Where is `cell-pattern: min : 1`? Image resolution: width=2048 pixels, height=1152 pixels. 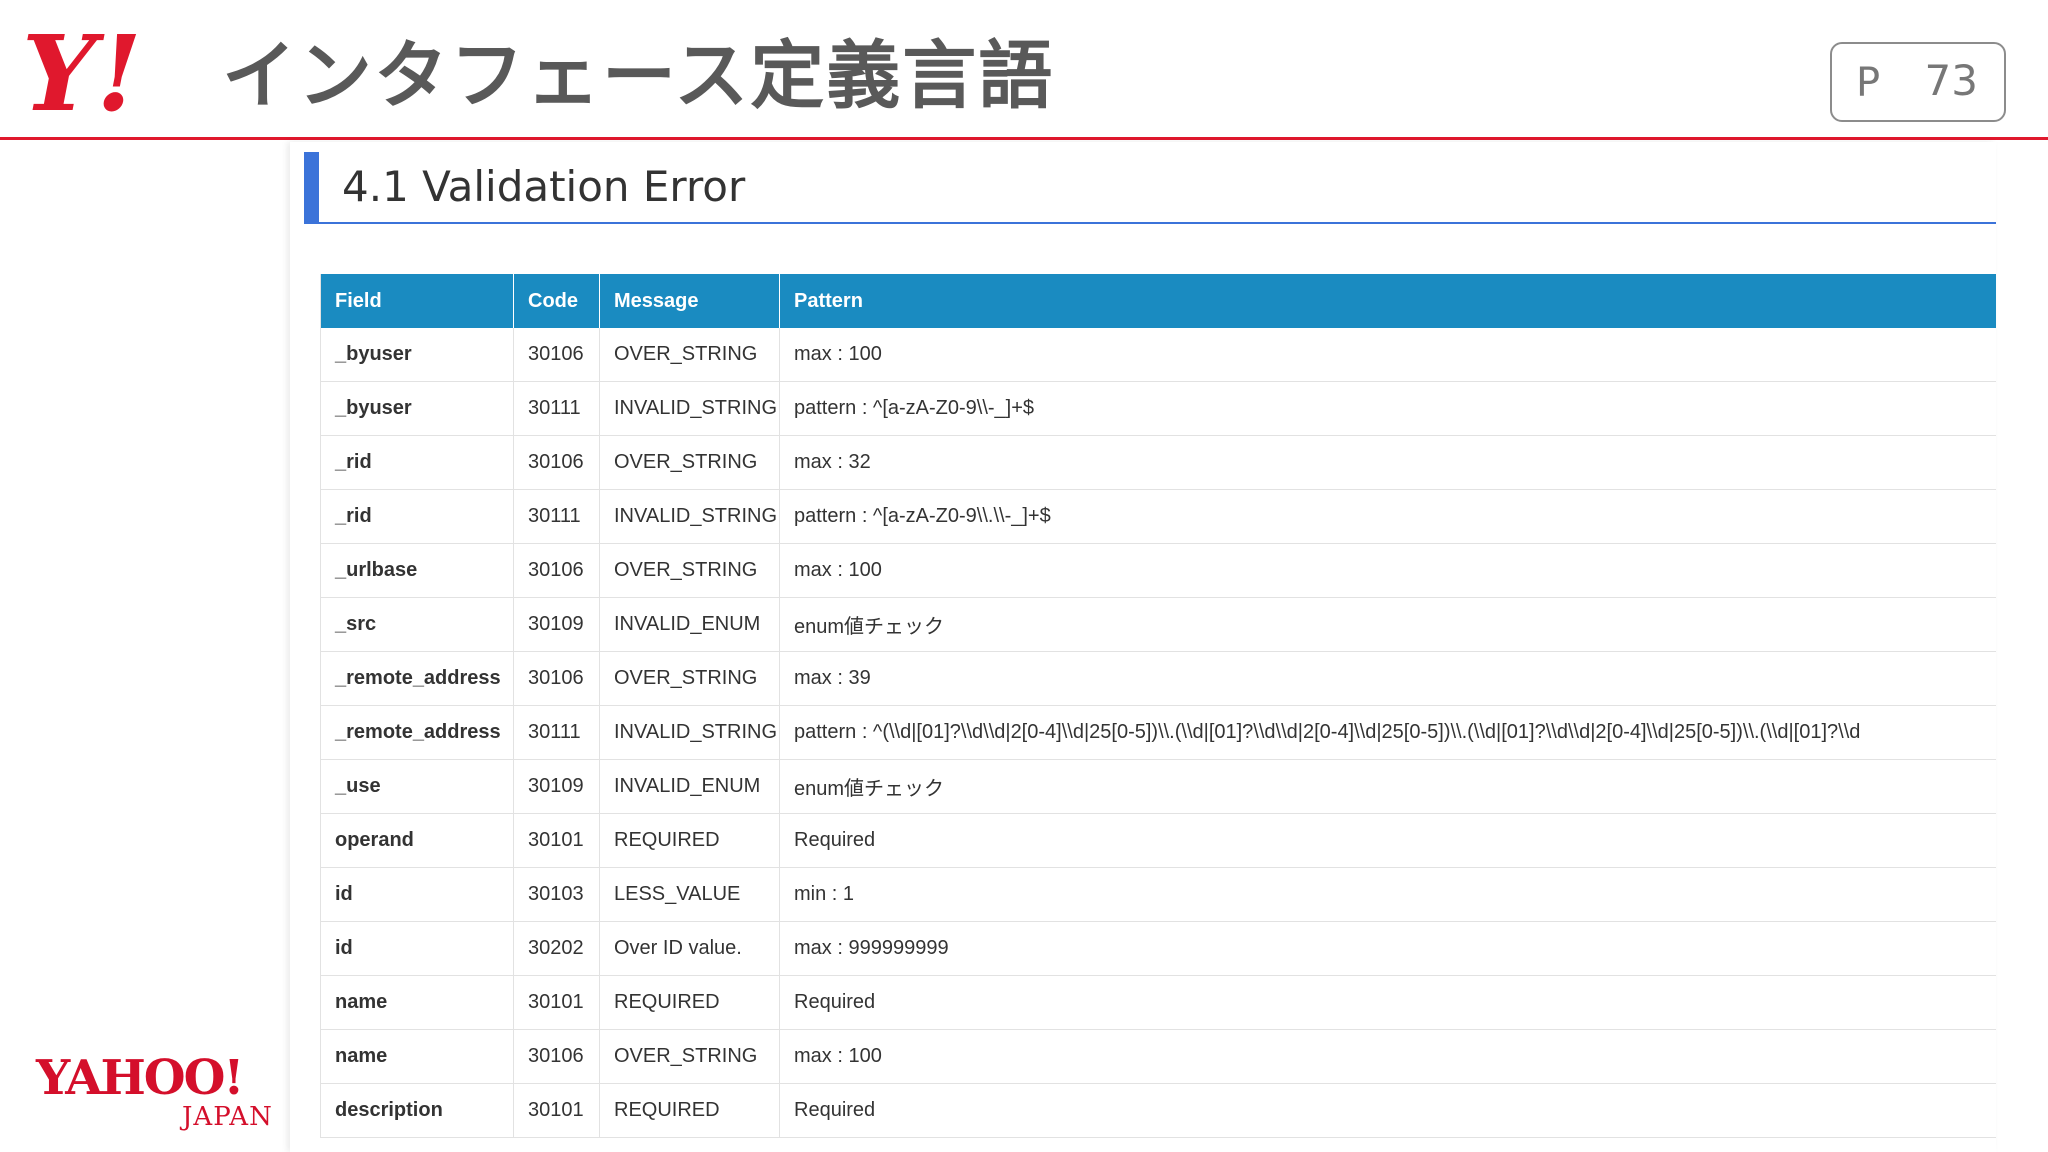 cell-pattern: min : 1 is located at coordinates (1387, 894).